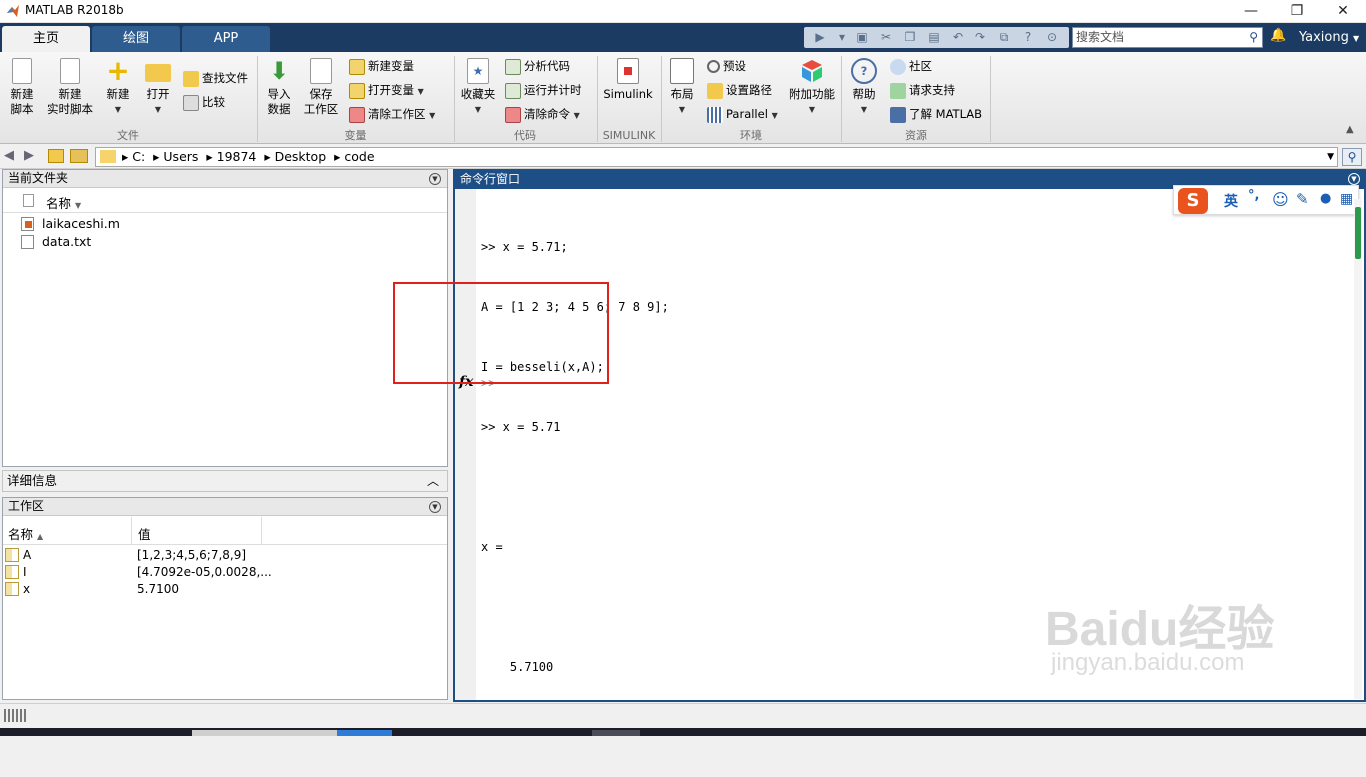 The image size is (1366, 777). I want to click on search-folder-icon: ⚲, so click(1352, 157).